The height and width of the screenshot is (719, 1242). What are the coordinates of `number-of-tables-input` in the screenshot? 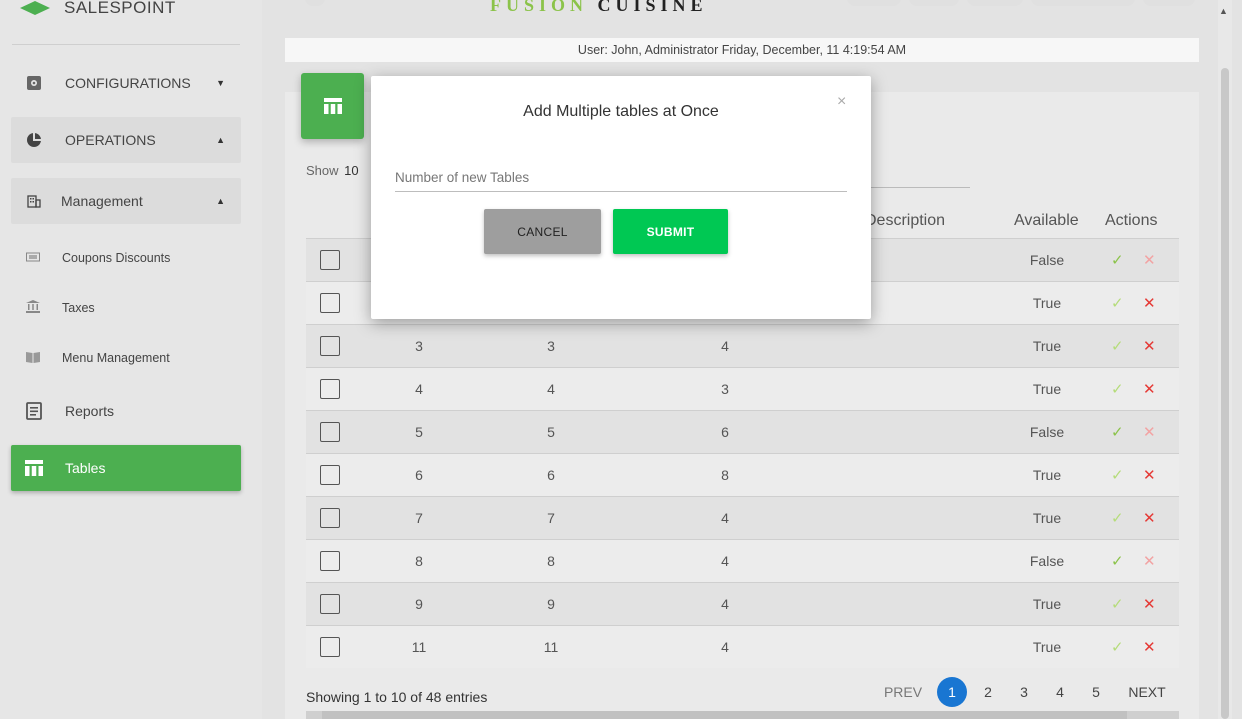 It's located at (621, 178).